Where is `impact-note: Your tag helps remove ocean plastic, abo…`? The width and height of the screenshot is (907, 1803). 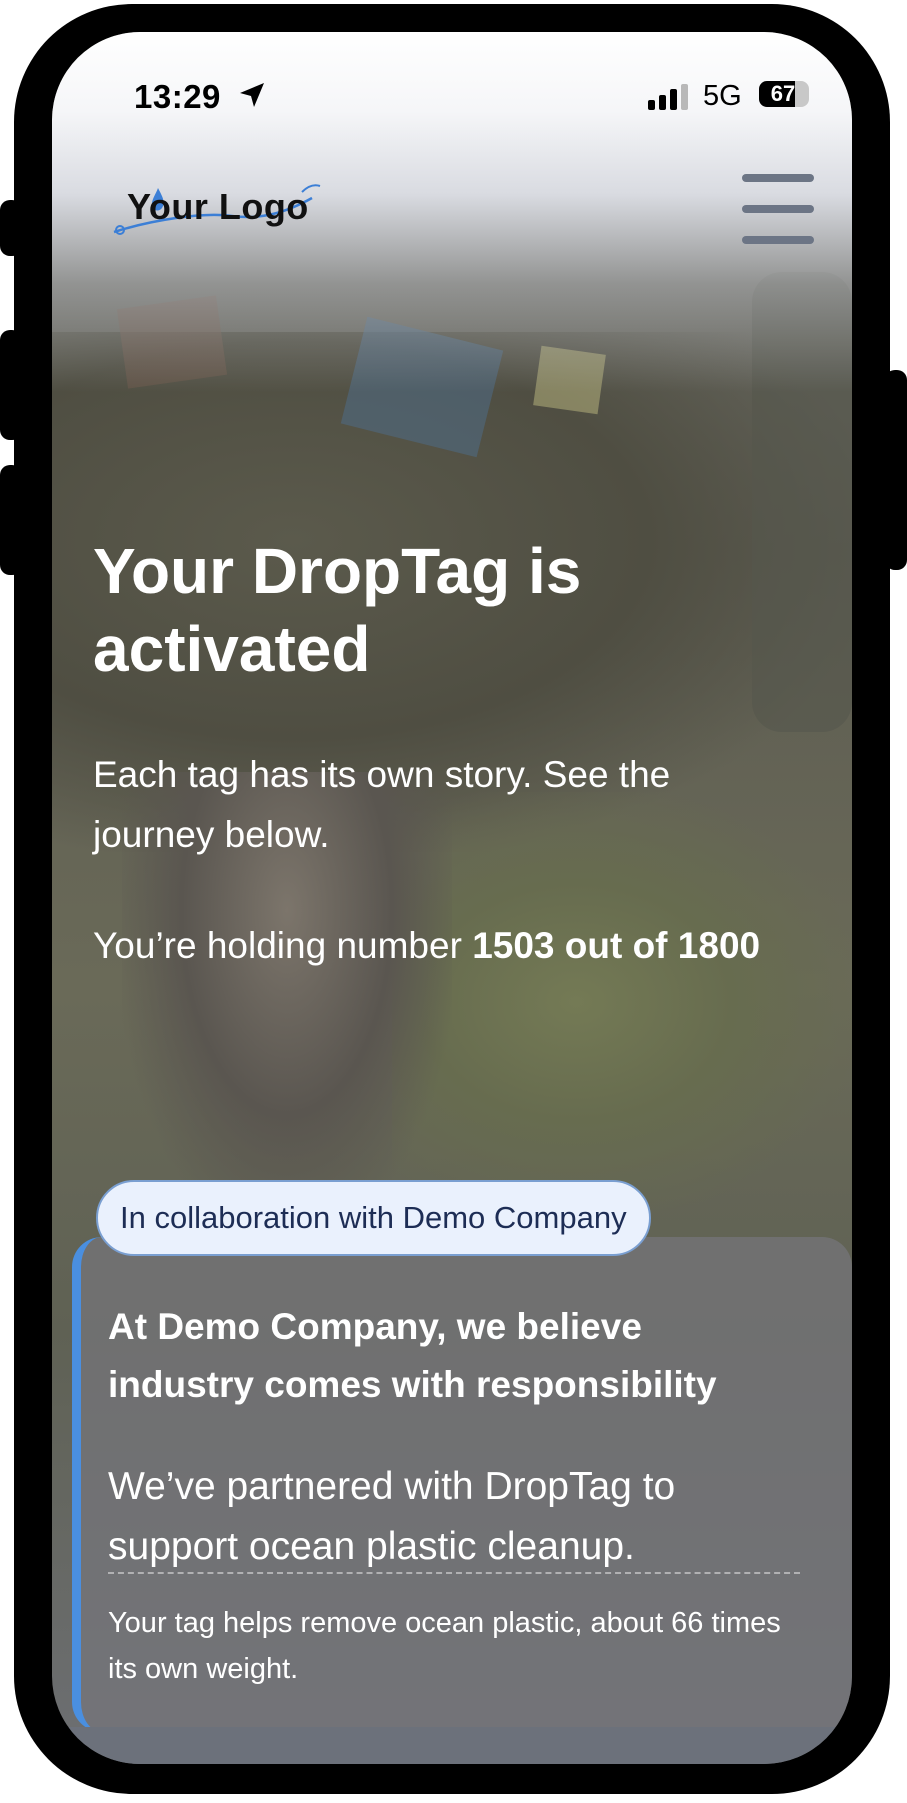 impact-note: Your tag helps remove ocean plastic, abo… is located at coordinates (444, 1646).